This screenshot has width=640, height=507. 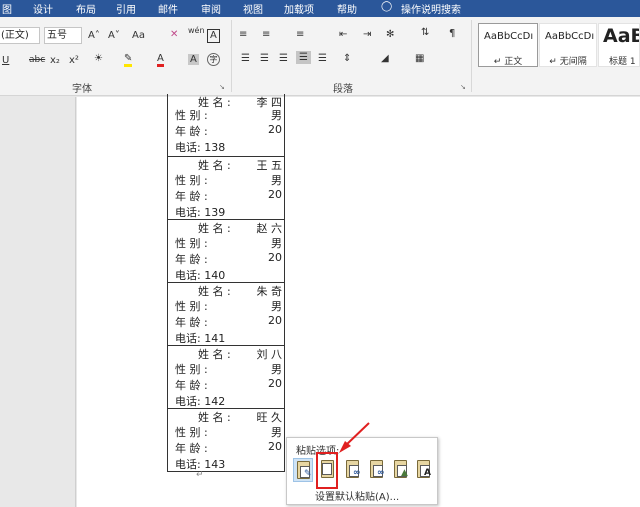 What do you see at coordinates (20, 35) in the screenshot?
I see `font-name-dropdown: (正文)` at bounding box center [20, 35].